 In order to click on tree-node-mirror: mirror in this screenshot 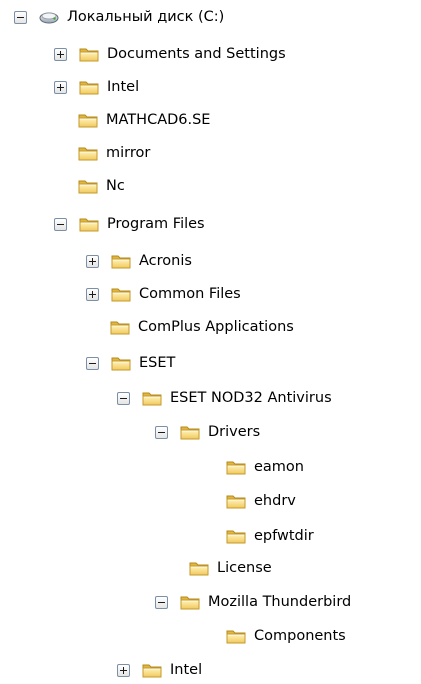, I will do `click(114, 153)`.